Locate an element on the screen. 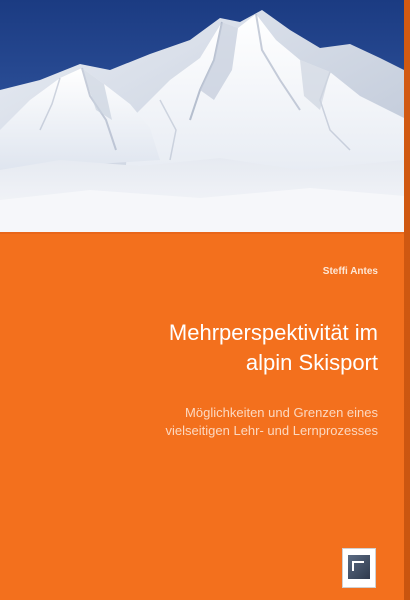 This screenshot has height=600, width=410. spine-edge is located at coordinates (407, 300).